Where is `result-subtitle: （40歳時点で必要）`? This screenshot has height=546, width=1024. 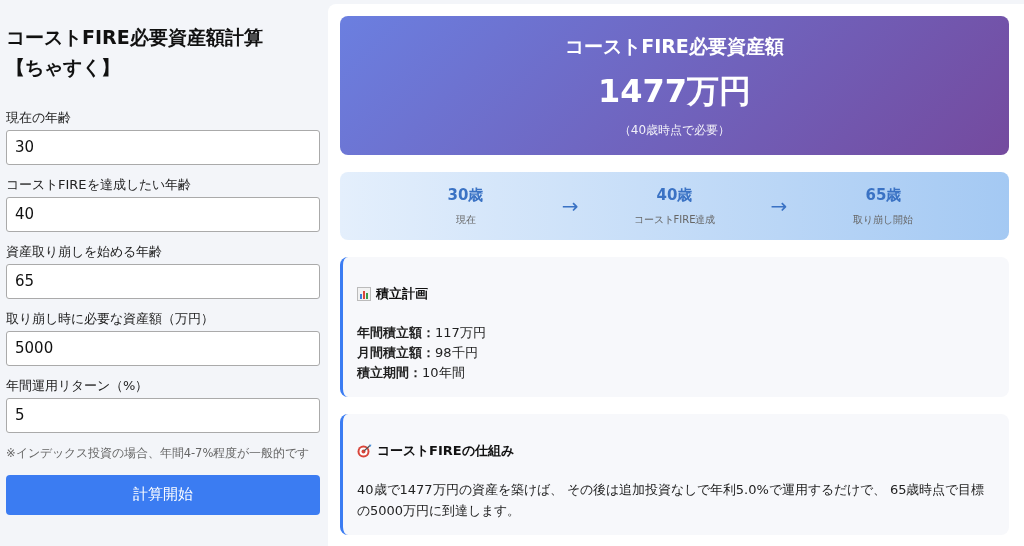
result-subtitle: （40歳時点で必要） is located at coordinates (674, 130).